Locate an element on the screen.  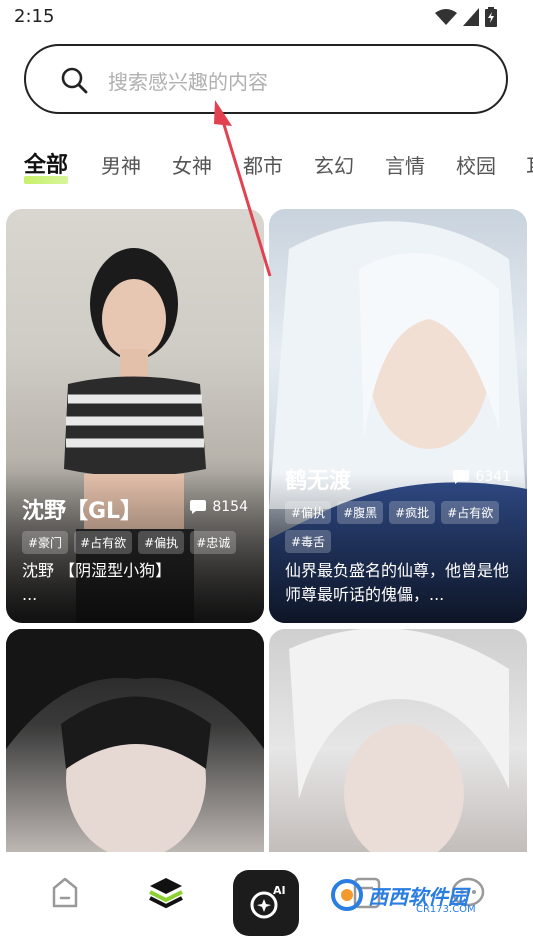
home-icon is located at coordinates (65, 893).